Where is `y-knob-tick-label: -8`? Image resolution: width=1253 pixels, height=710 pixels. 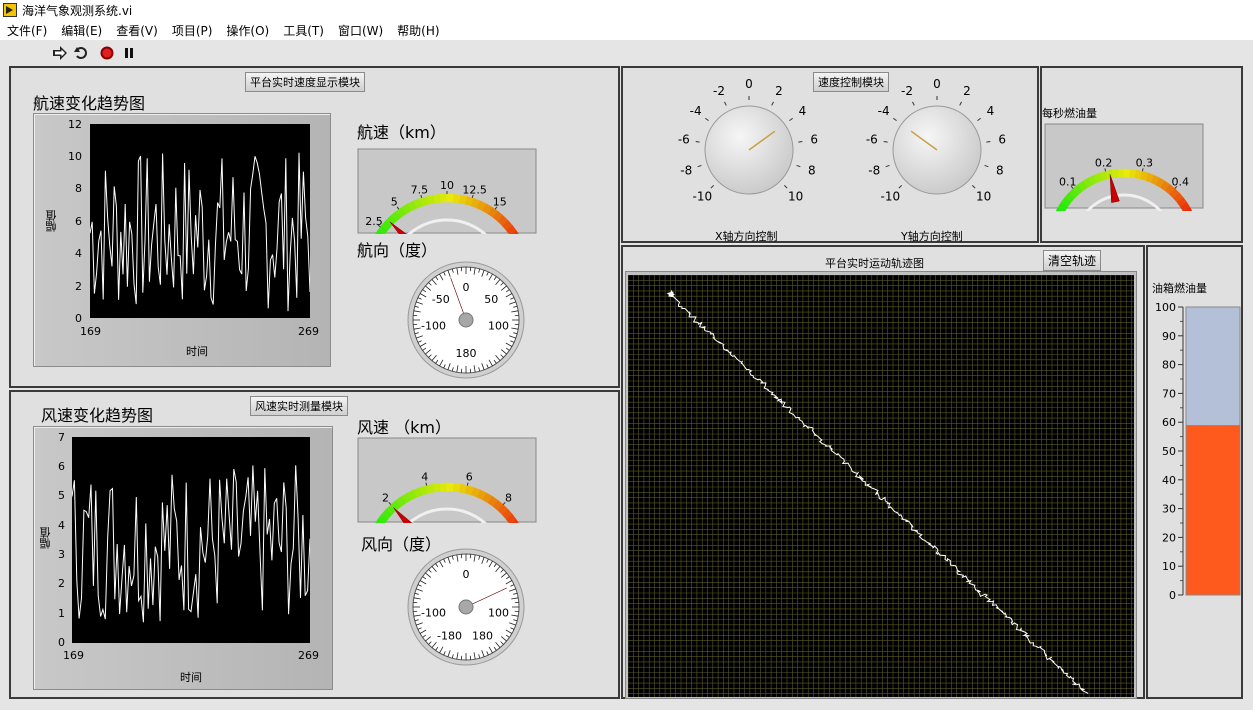
y-knob-tick-label: -8 is located at coordinates (874, 170).